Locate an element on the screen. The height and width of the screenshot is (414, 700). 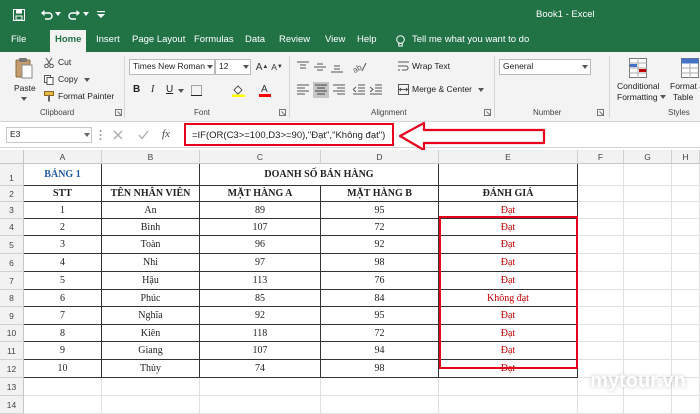
row-header-9: 9 is located at coordinates (12, 316).